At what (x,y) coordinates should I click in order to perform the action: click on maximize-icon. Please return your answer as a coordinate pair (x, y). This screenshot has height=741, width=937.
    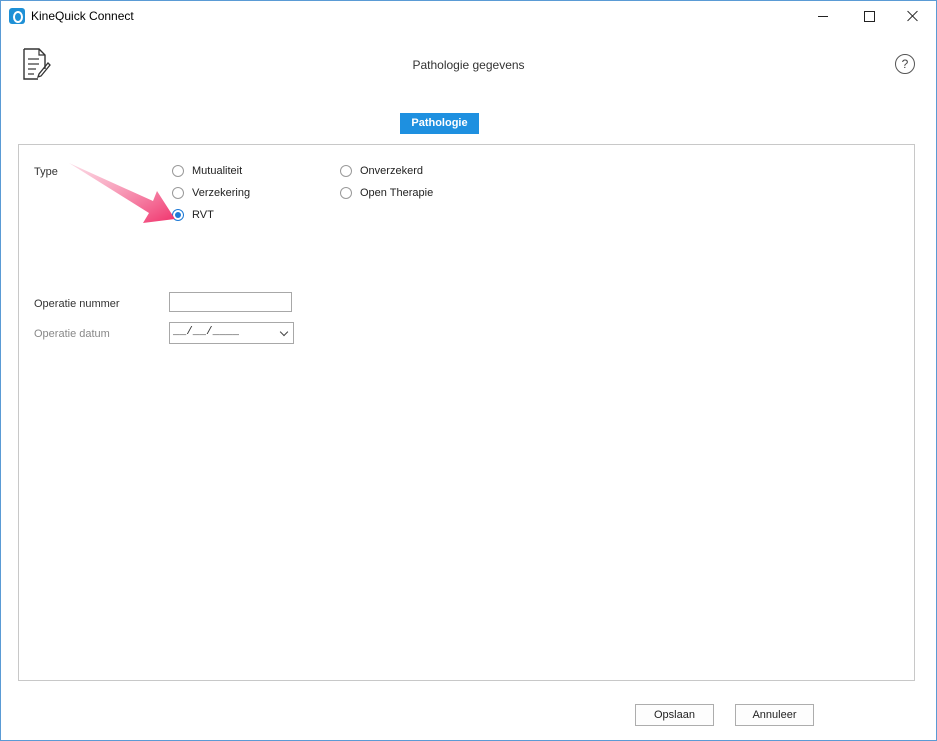
    Looking at the image, I should click on (869, 16).